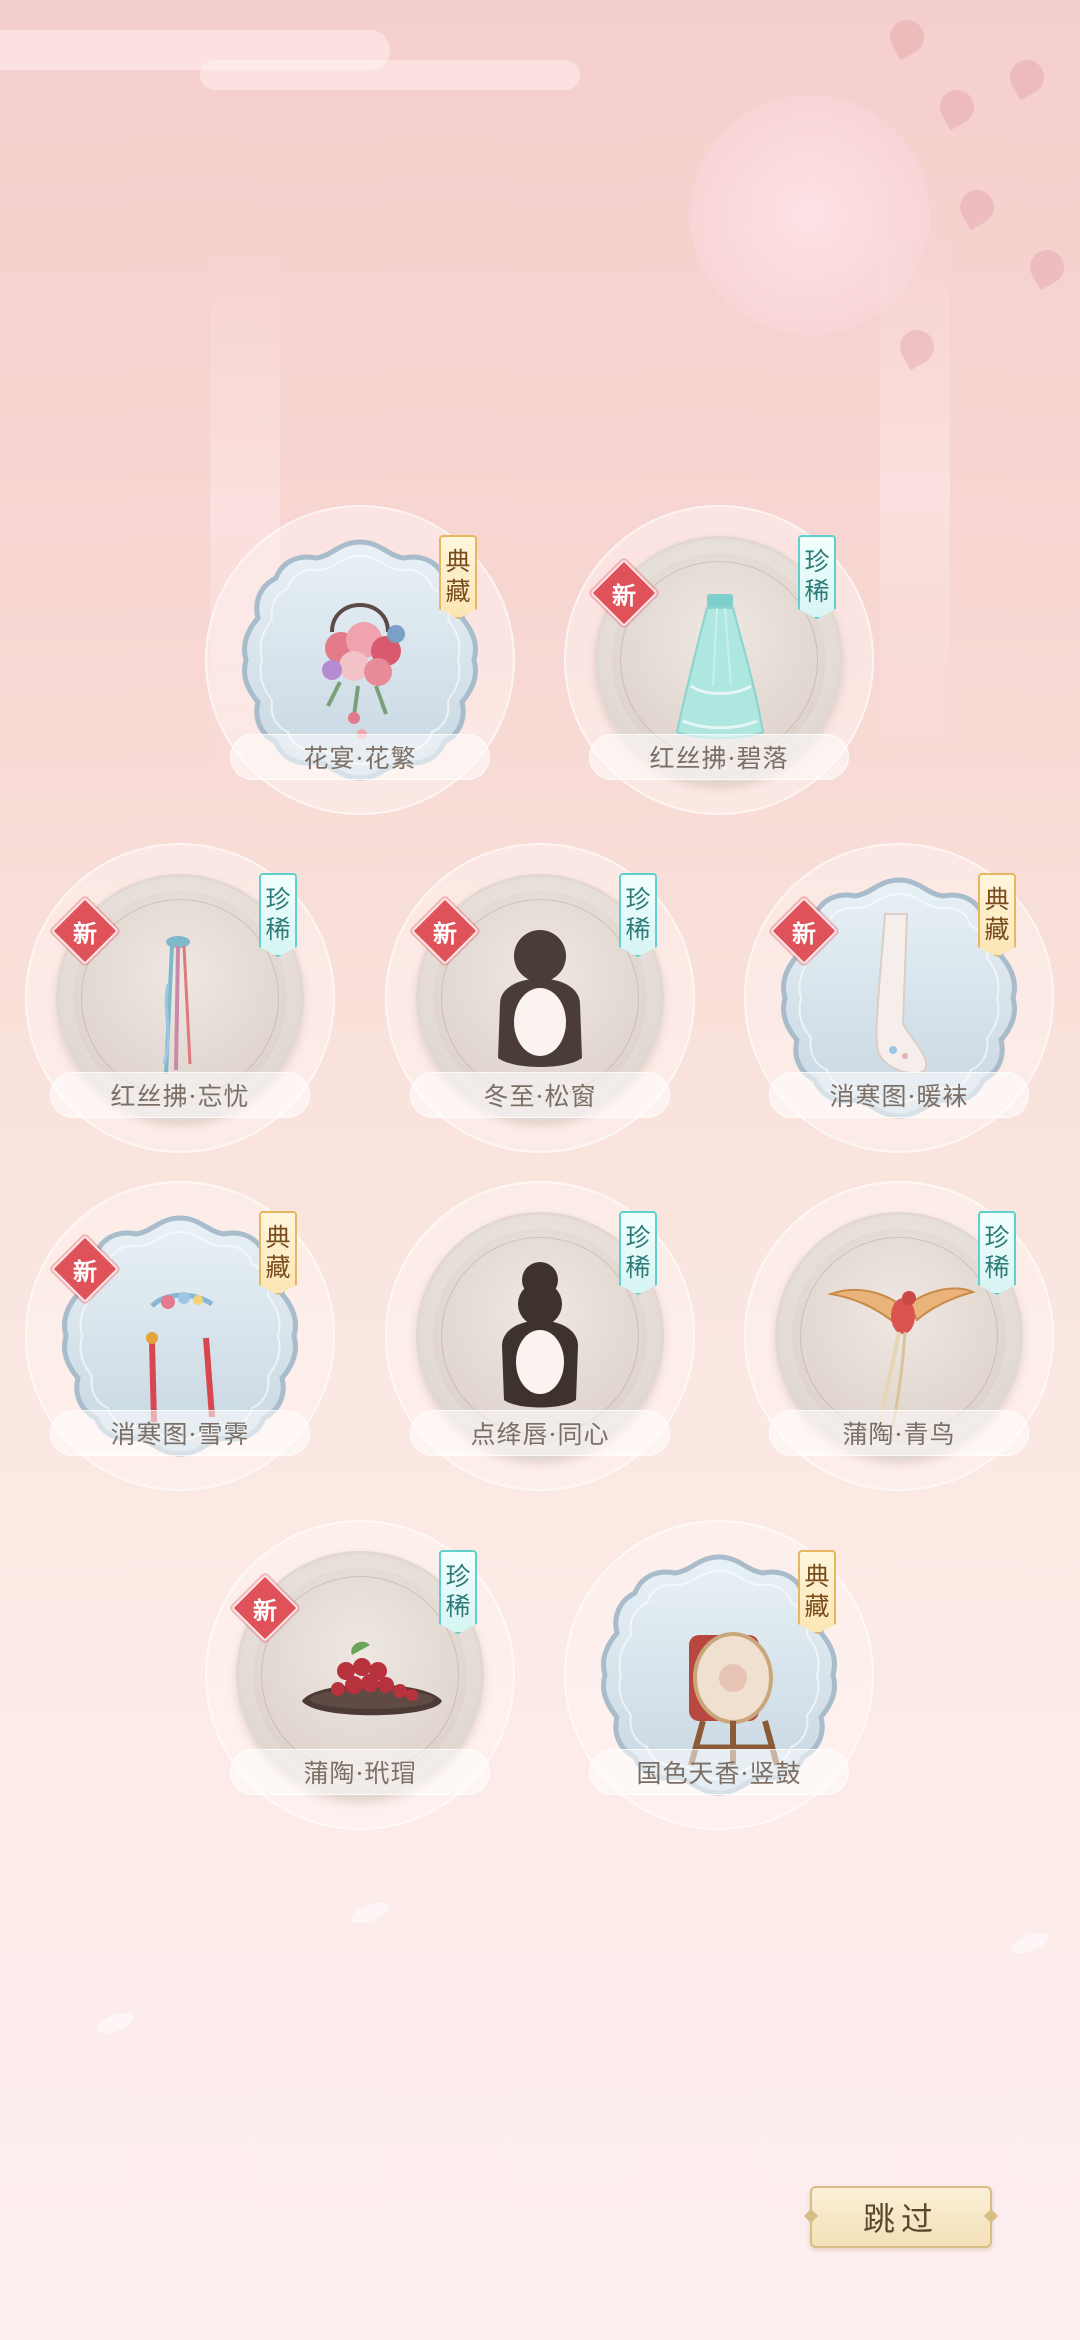 The image size is (1080, 2340). What do you see at coordinates (899, 1095) in the screenshot?
I see `item-name-label: 消寒图·暖袜` at bounding box center [899, 1095].